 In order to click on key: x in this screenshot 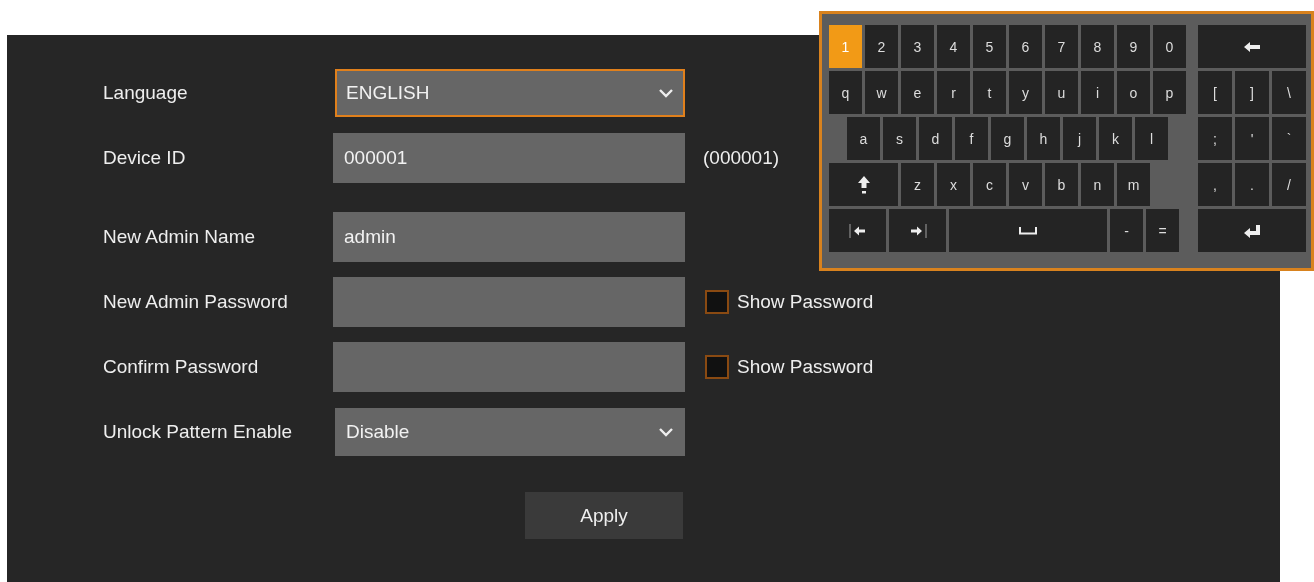, I will do `click(953, 184)`.